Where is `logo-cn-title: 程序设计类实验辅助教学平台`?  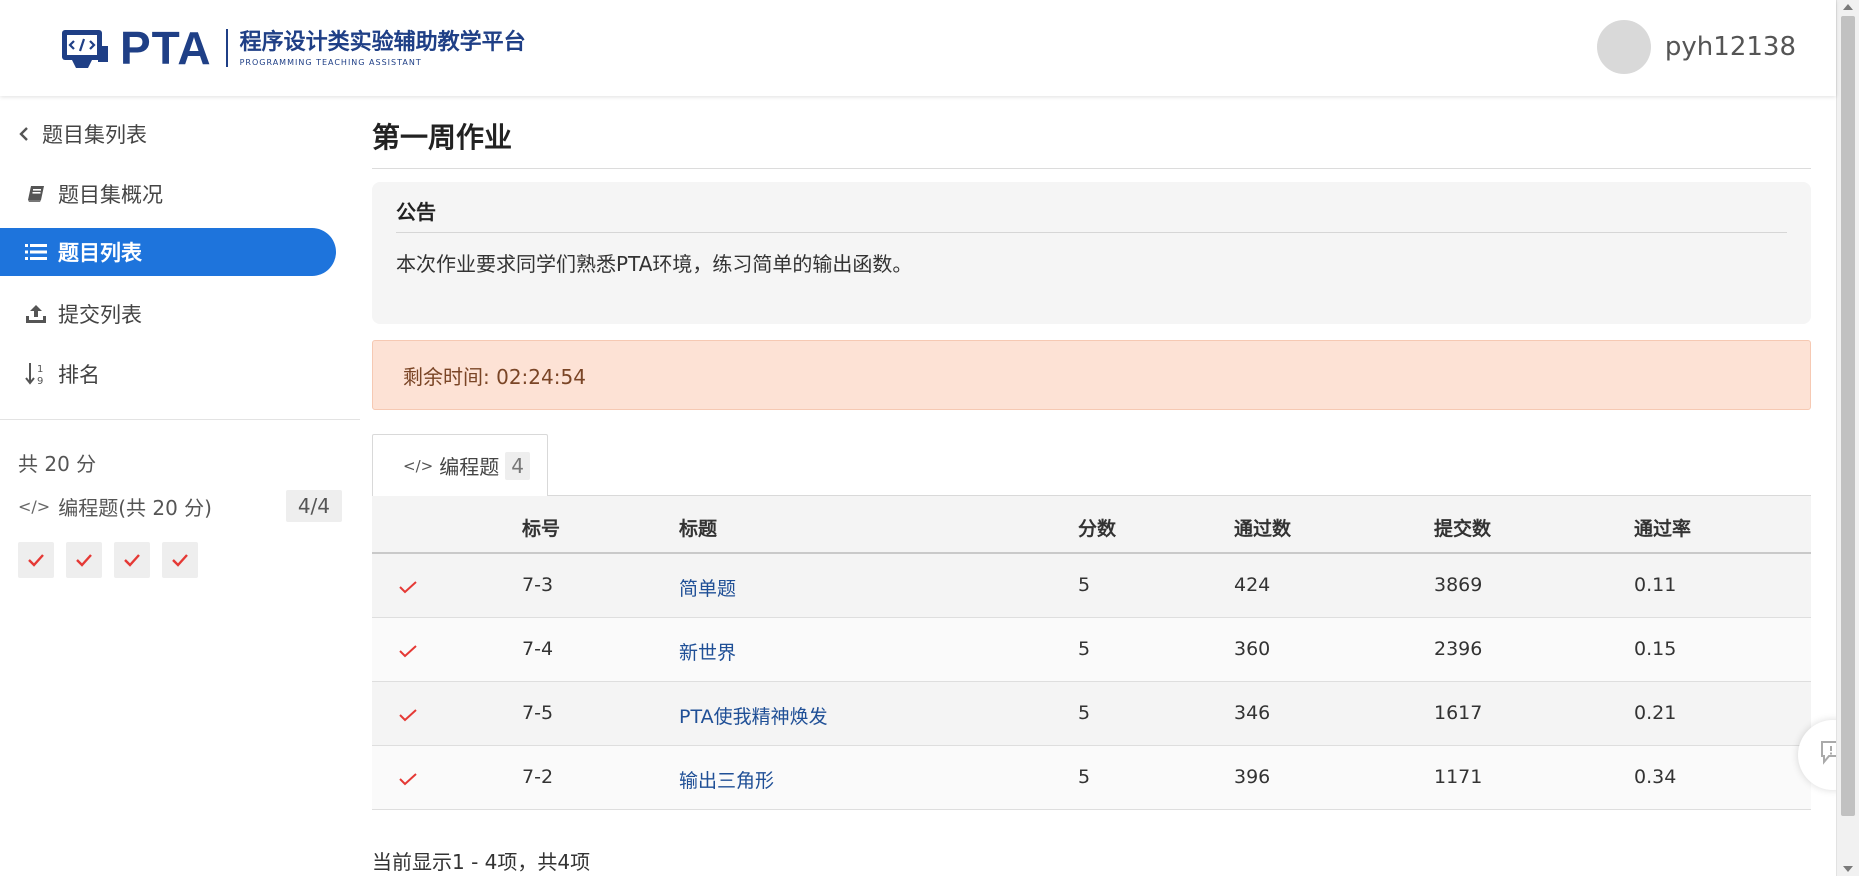
logo-cn-title: 程序设计类实验辅助教学平台 is located at coordinates (382, 42).